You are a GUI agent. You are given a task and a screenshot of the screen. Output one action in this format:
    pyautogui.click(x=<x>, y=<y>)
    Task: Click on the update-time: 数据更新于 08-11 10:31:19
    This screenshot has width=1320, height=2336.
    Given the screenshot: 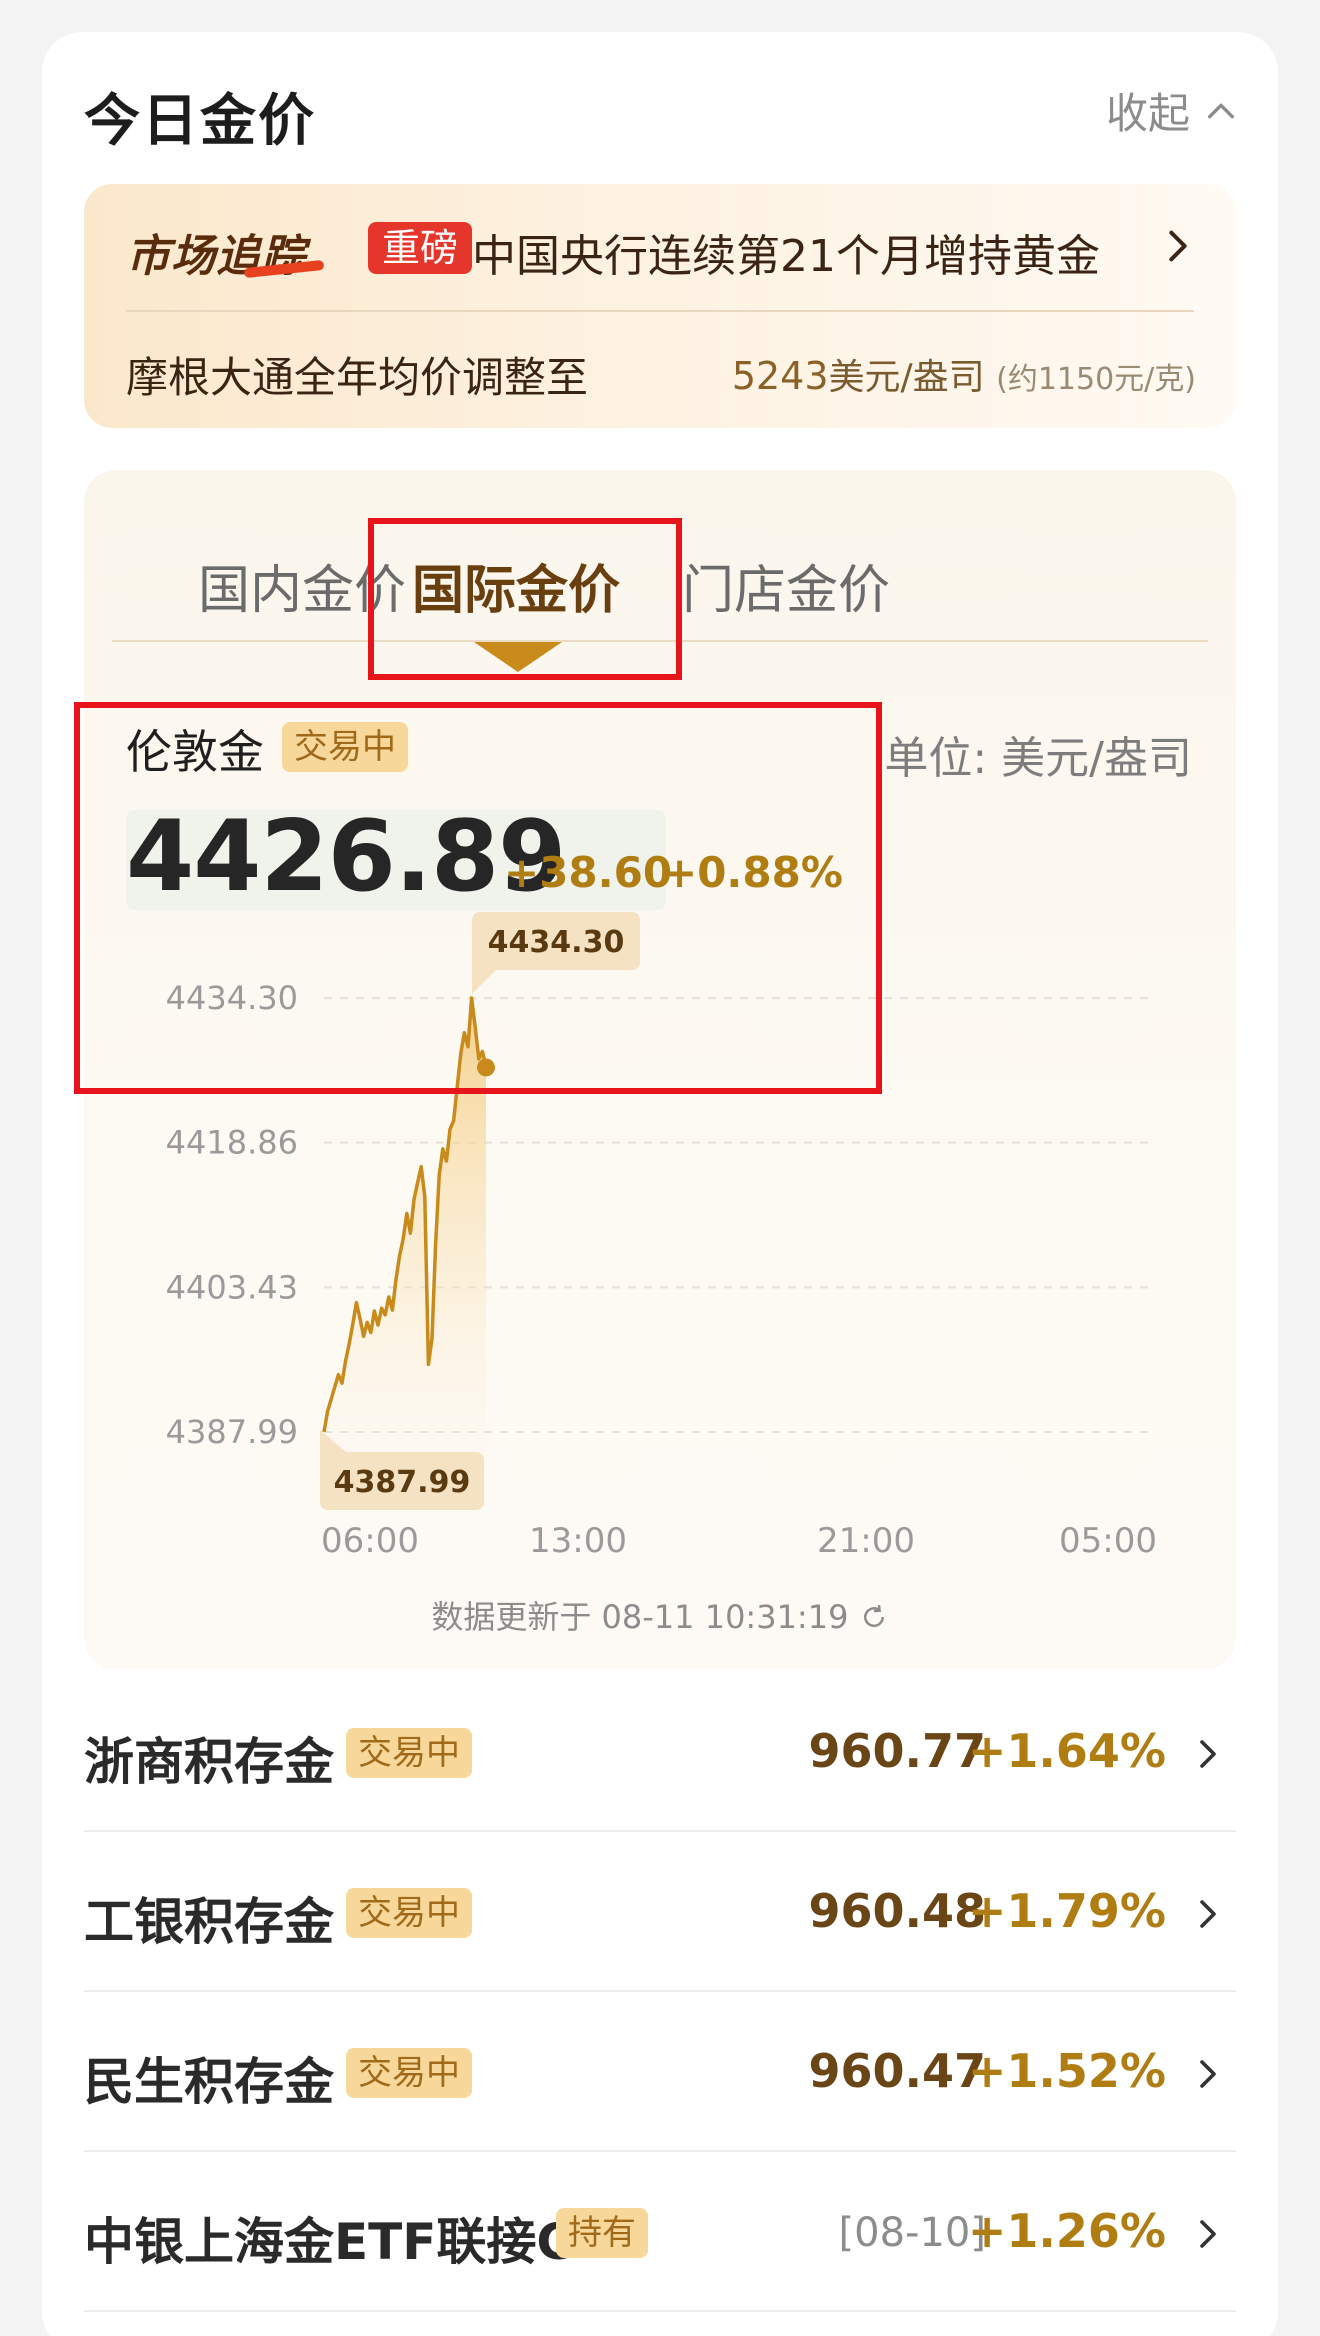 What is the action you would take?
    pyautogui.click(x=660, y=1615)
    